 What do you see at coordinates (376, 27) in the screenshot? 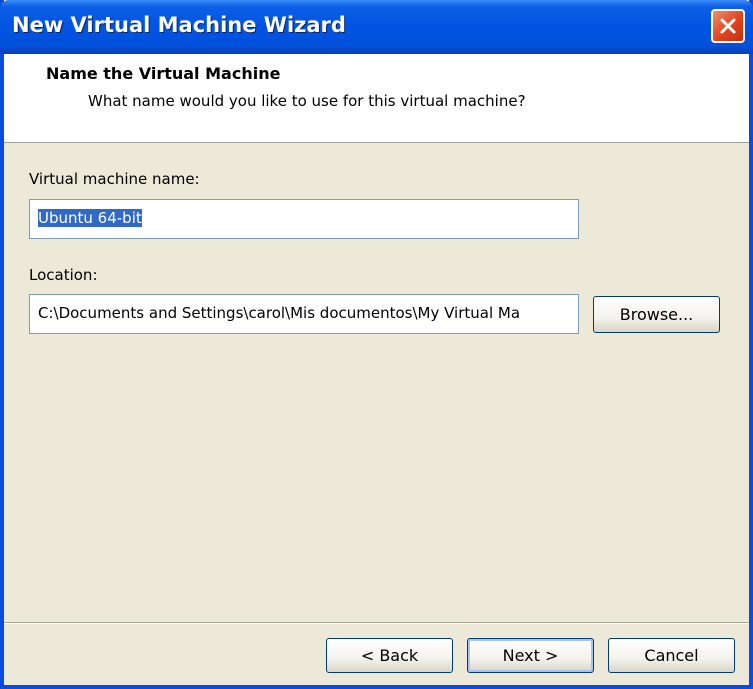
I see `title-bar: New Virtual Machine Wizard` at bounding box center [376, 27].